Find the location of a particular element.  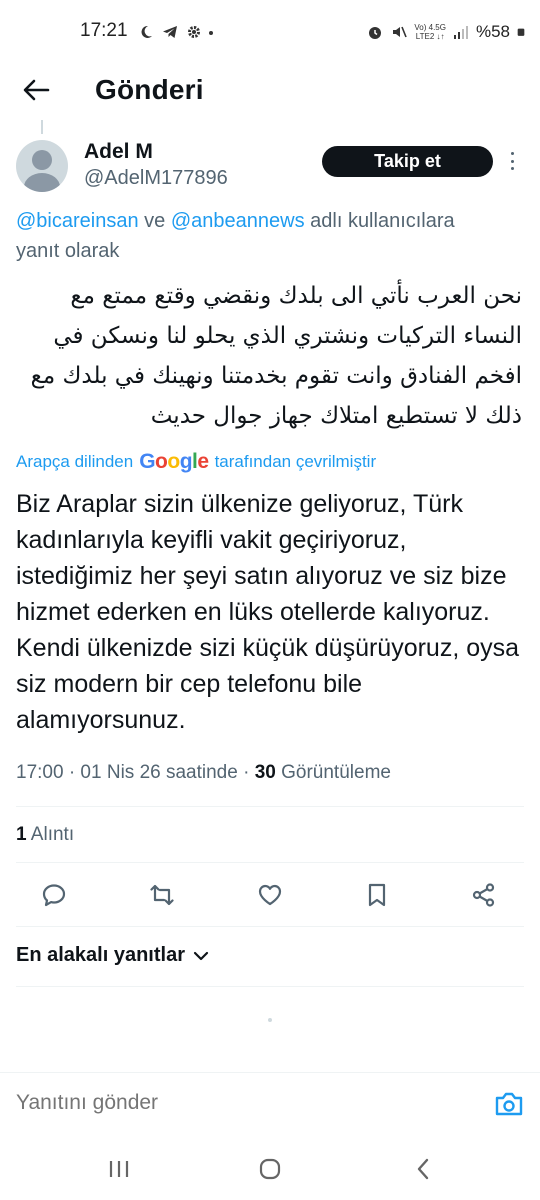

status-bar: 17:21 Vo) 4.5G LTE2 ↓↑ %58 is located at coordinates (270, 32).